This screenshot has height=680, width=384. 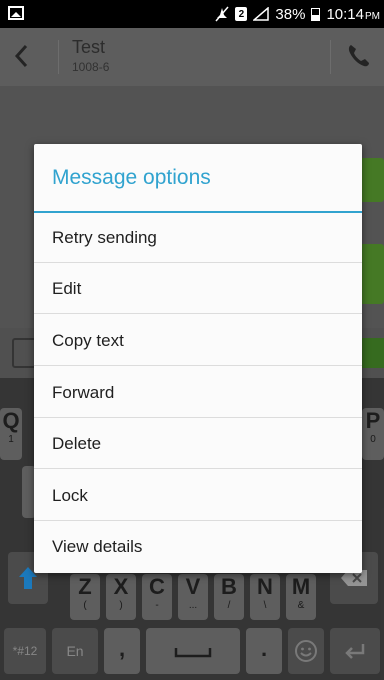 I want to click on mute-icon, so click(x=222, y=14).